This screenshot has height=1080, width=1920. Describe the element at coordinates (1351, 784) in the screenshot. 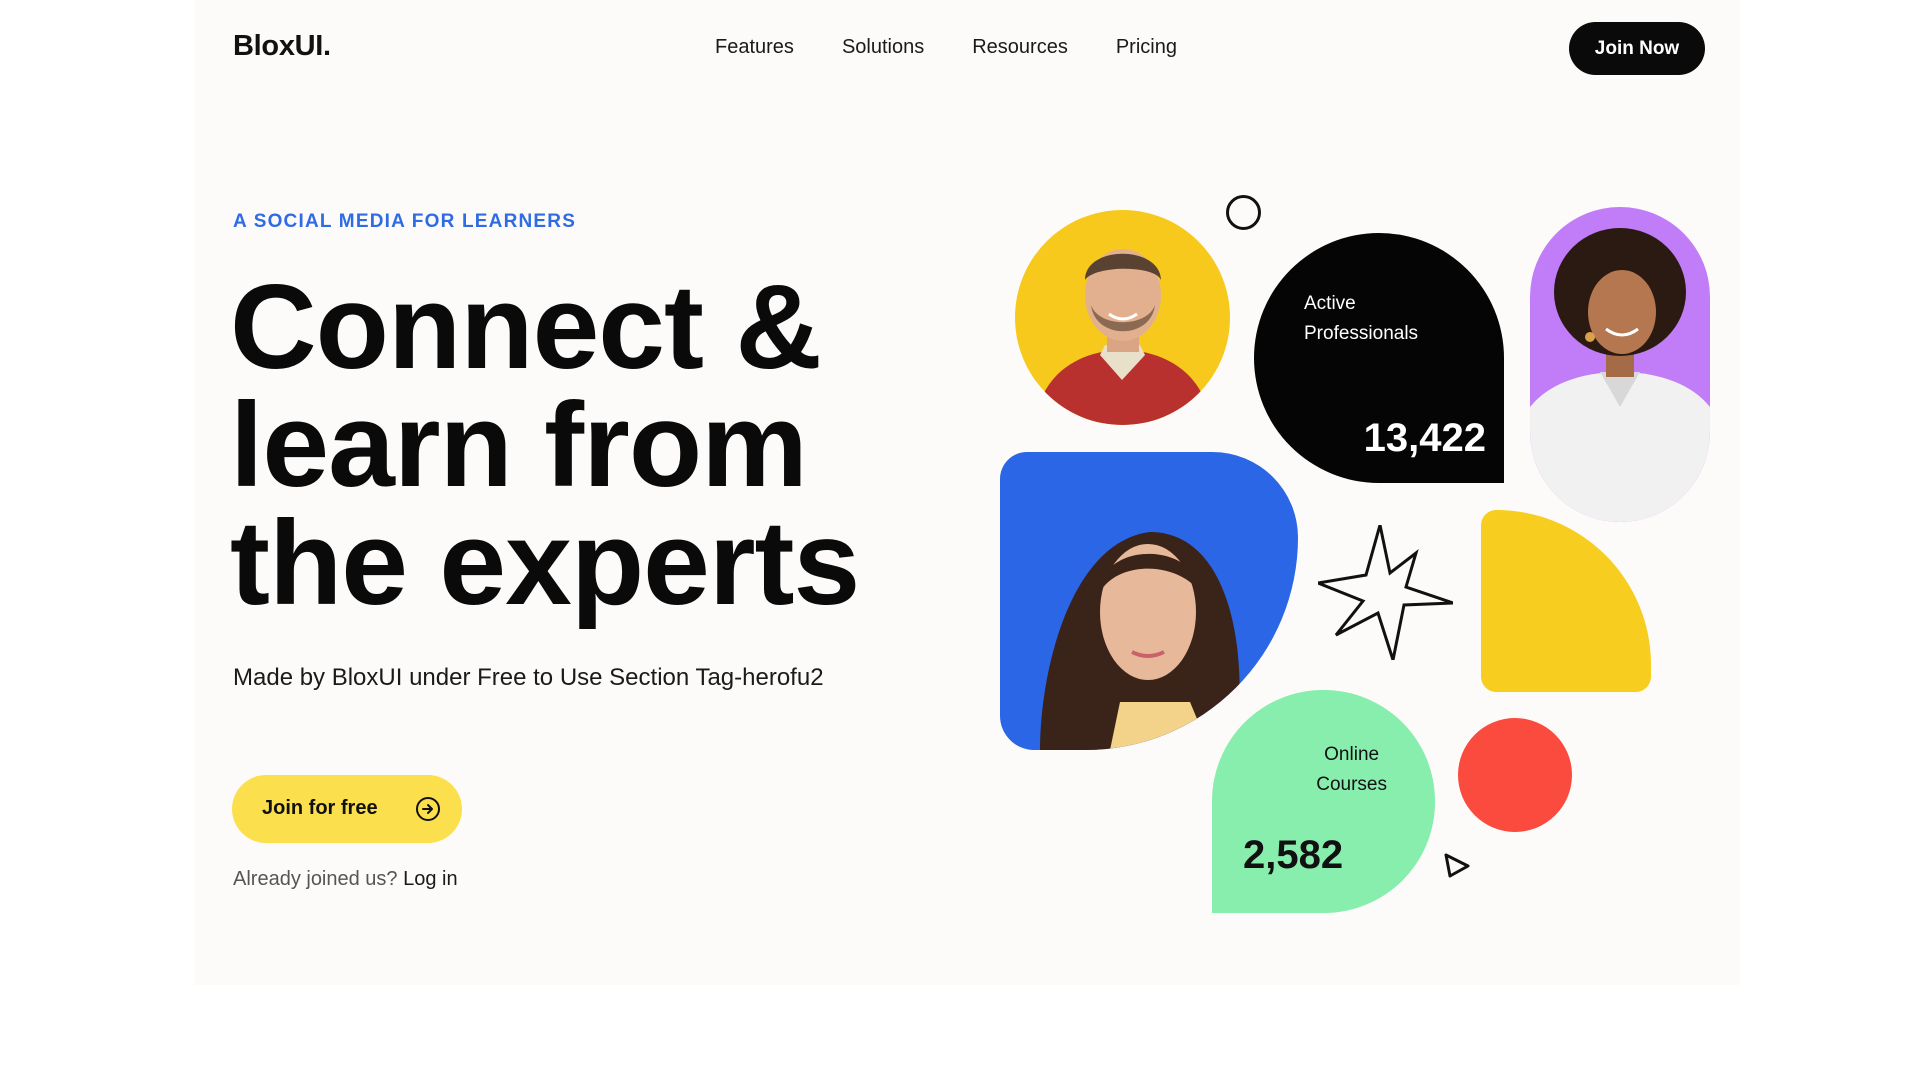

I see `stat-label-line: Courses` at that location.